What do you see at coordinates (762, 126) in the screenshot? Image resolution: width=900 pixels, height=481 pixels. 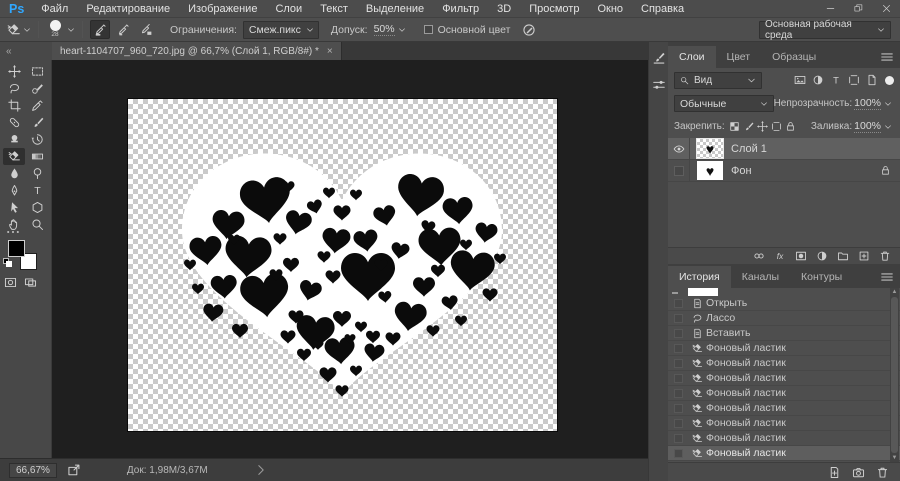 I see `move-icon` at bounding box center [762, 126].